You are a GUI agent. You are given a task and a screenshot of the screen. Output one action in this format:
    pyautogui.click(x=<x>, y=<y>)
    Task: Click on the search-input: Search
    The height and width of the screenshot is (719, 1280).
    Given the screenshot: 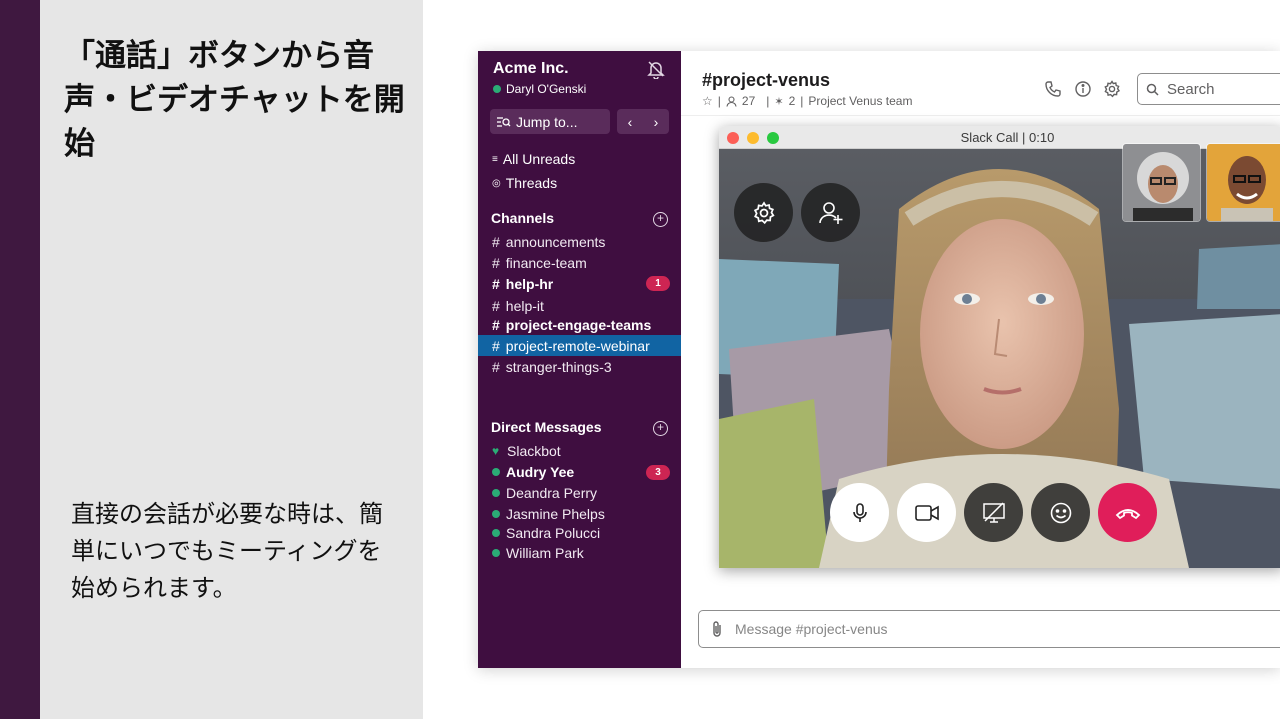 What is the action you would take?
    pyautogui.click(x=1208, y=89)
    